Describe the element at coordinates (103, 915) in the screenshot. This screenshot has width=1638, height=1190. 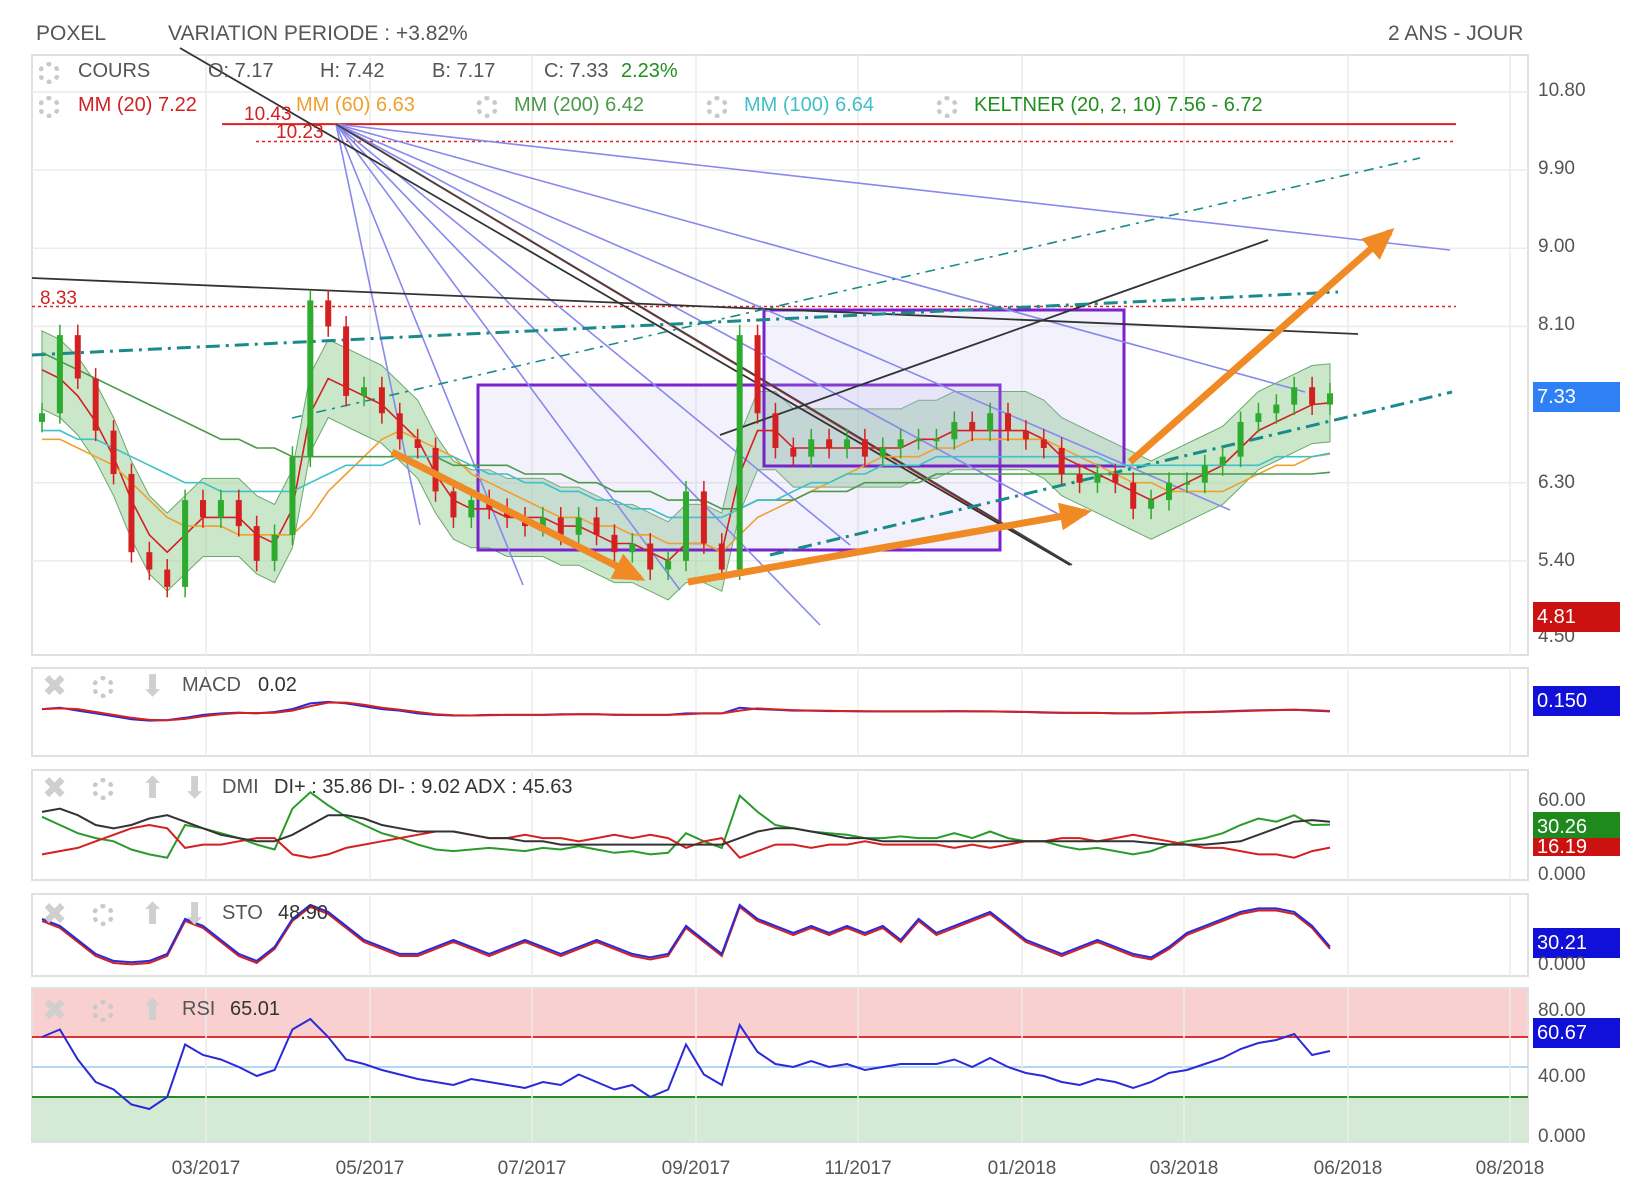
I see `sto-settings-icon` at that location.